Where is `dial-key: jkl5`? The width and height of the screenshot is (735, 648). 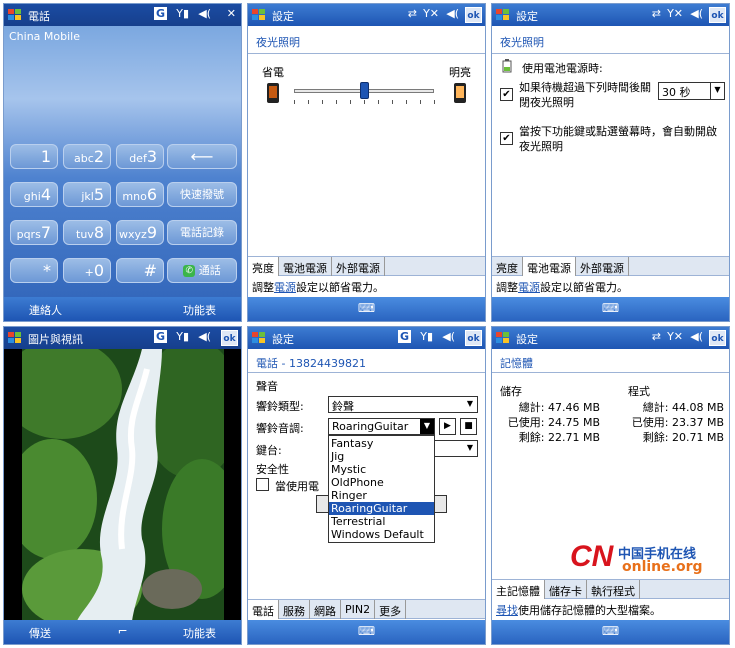
dial-key: jkl5 is located at coordinates (87, 194).